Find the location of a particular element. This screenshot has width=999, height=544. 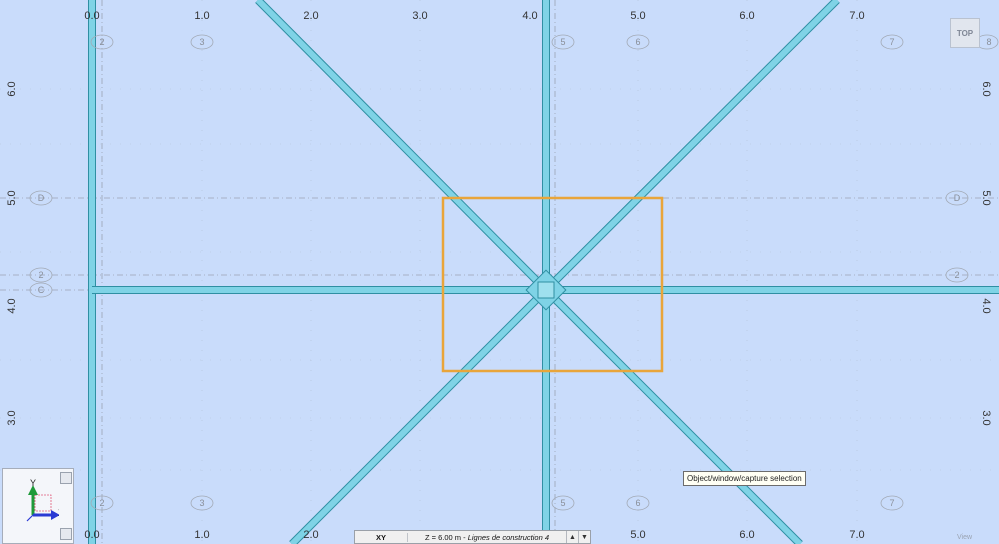

level-label: Z = 6.00 m - Lignes de construction 4 is located at coordinates (486, 537).